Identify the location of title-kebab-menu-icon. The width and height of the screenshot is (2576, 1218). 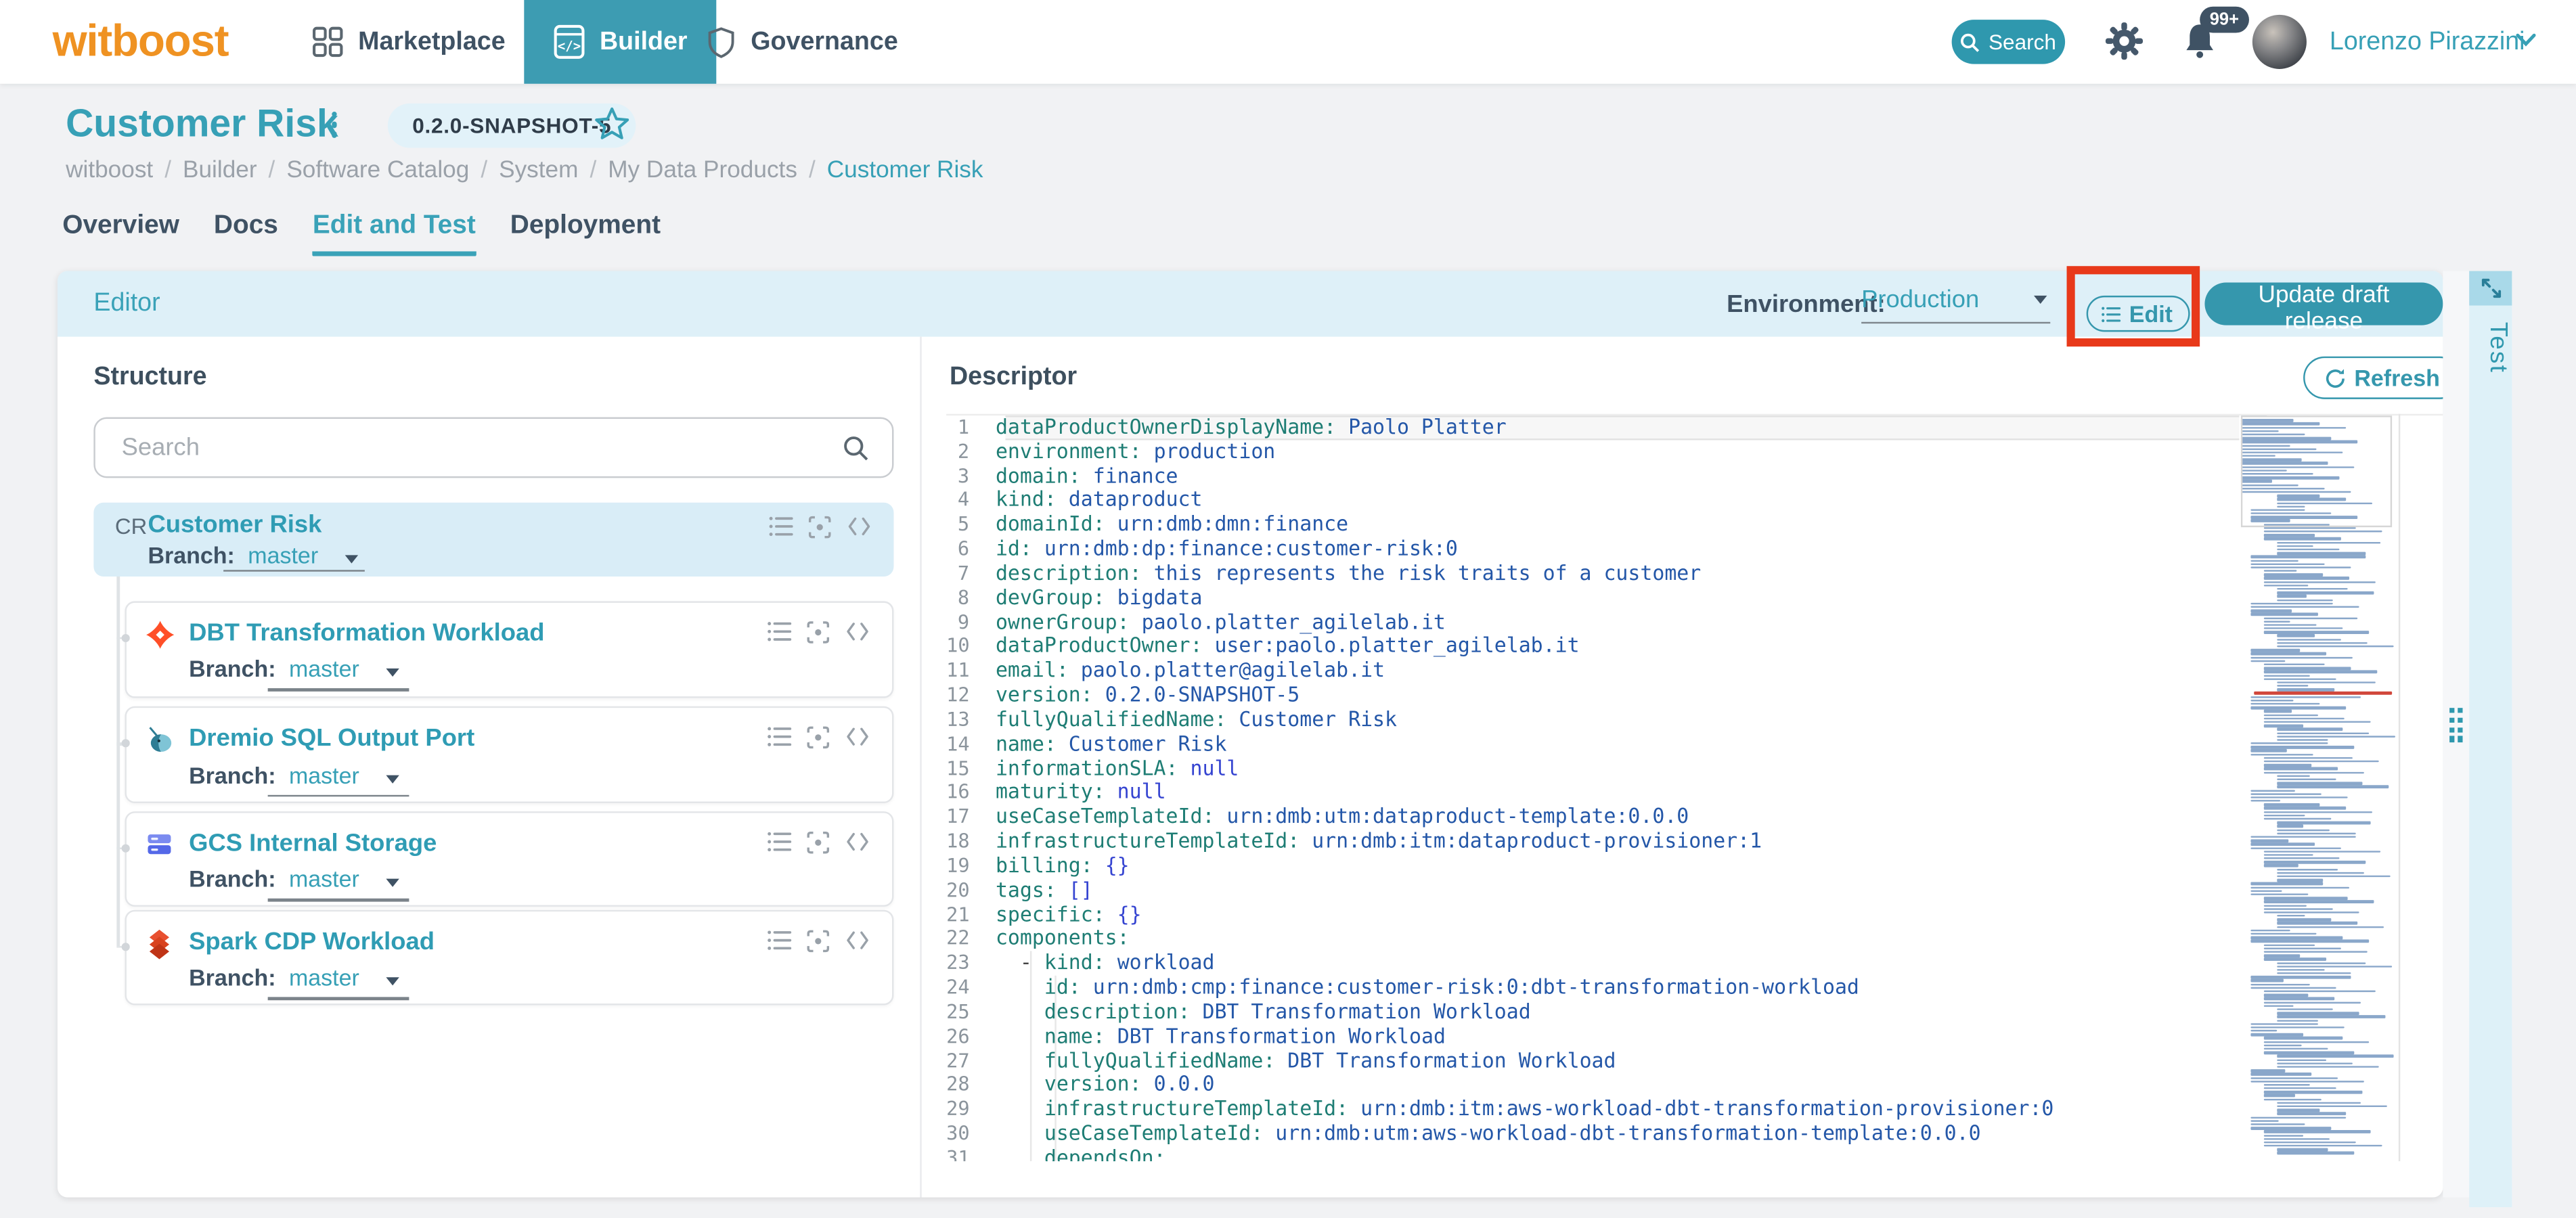
(335, 125).